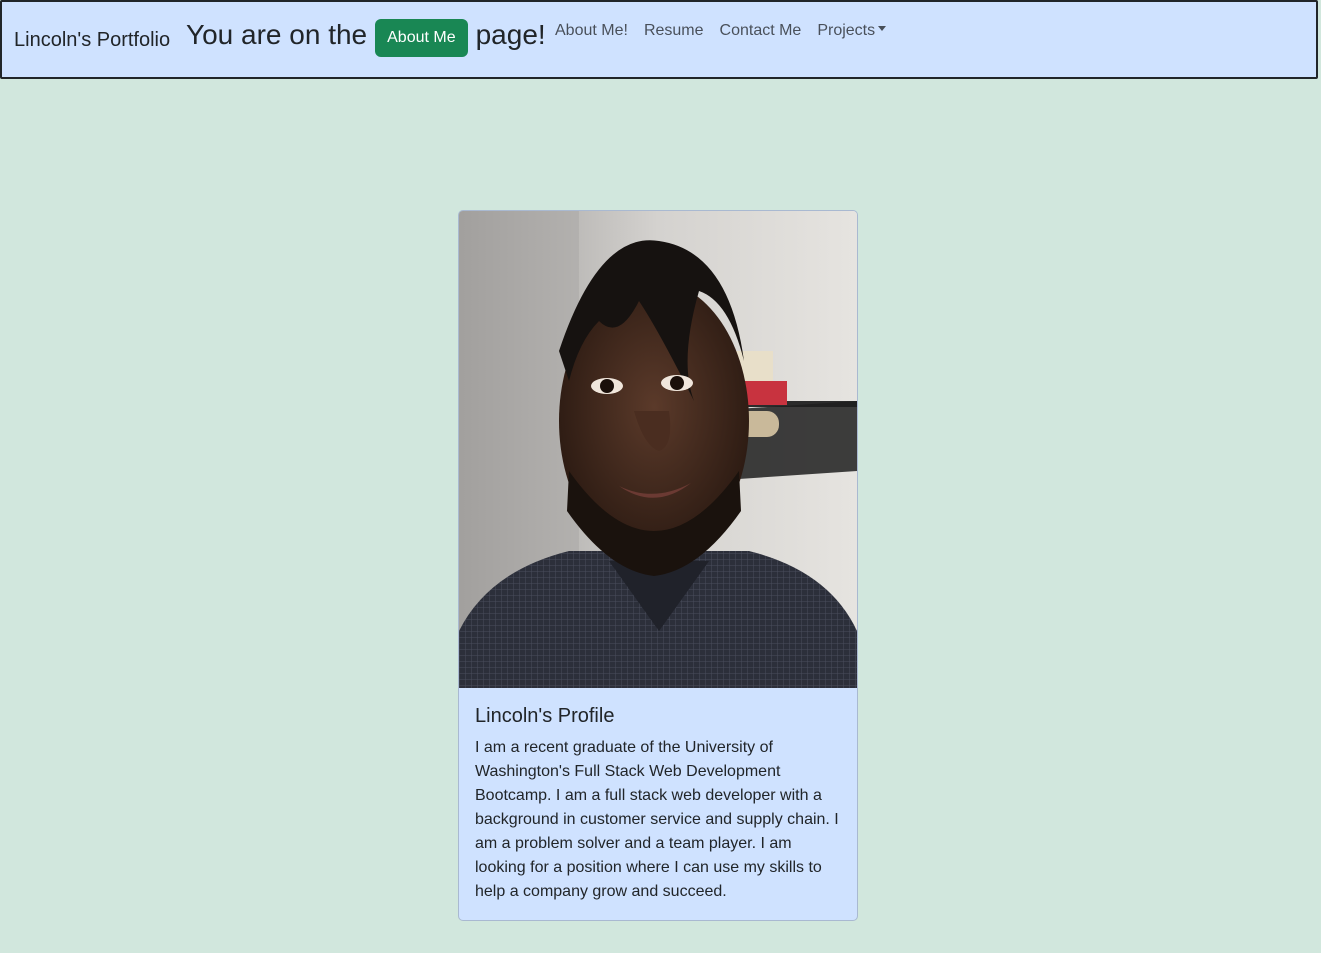 This screenshot has height=953, width=1321. What do you see at coordinates (510, 34) in the screenshot?
I see `headline-suffix: page!` at bounding box center [510, 34].